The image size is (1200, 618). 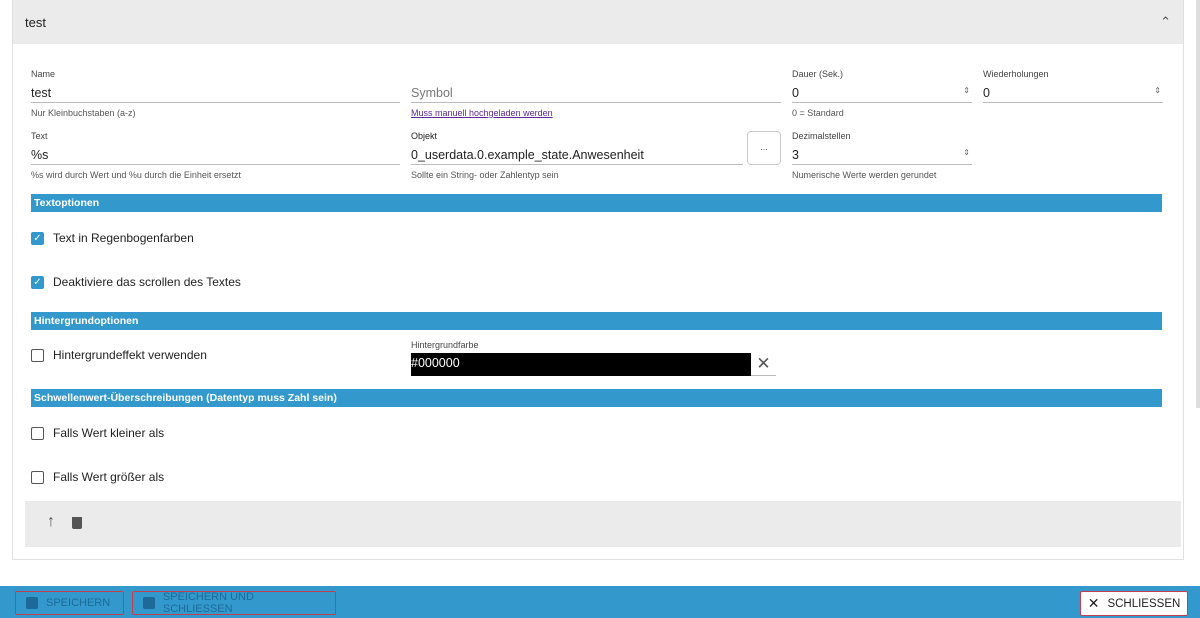 I want to click on repeats-input: 0 ⇕, so click(x=1073, y=93).